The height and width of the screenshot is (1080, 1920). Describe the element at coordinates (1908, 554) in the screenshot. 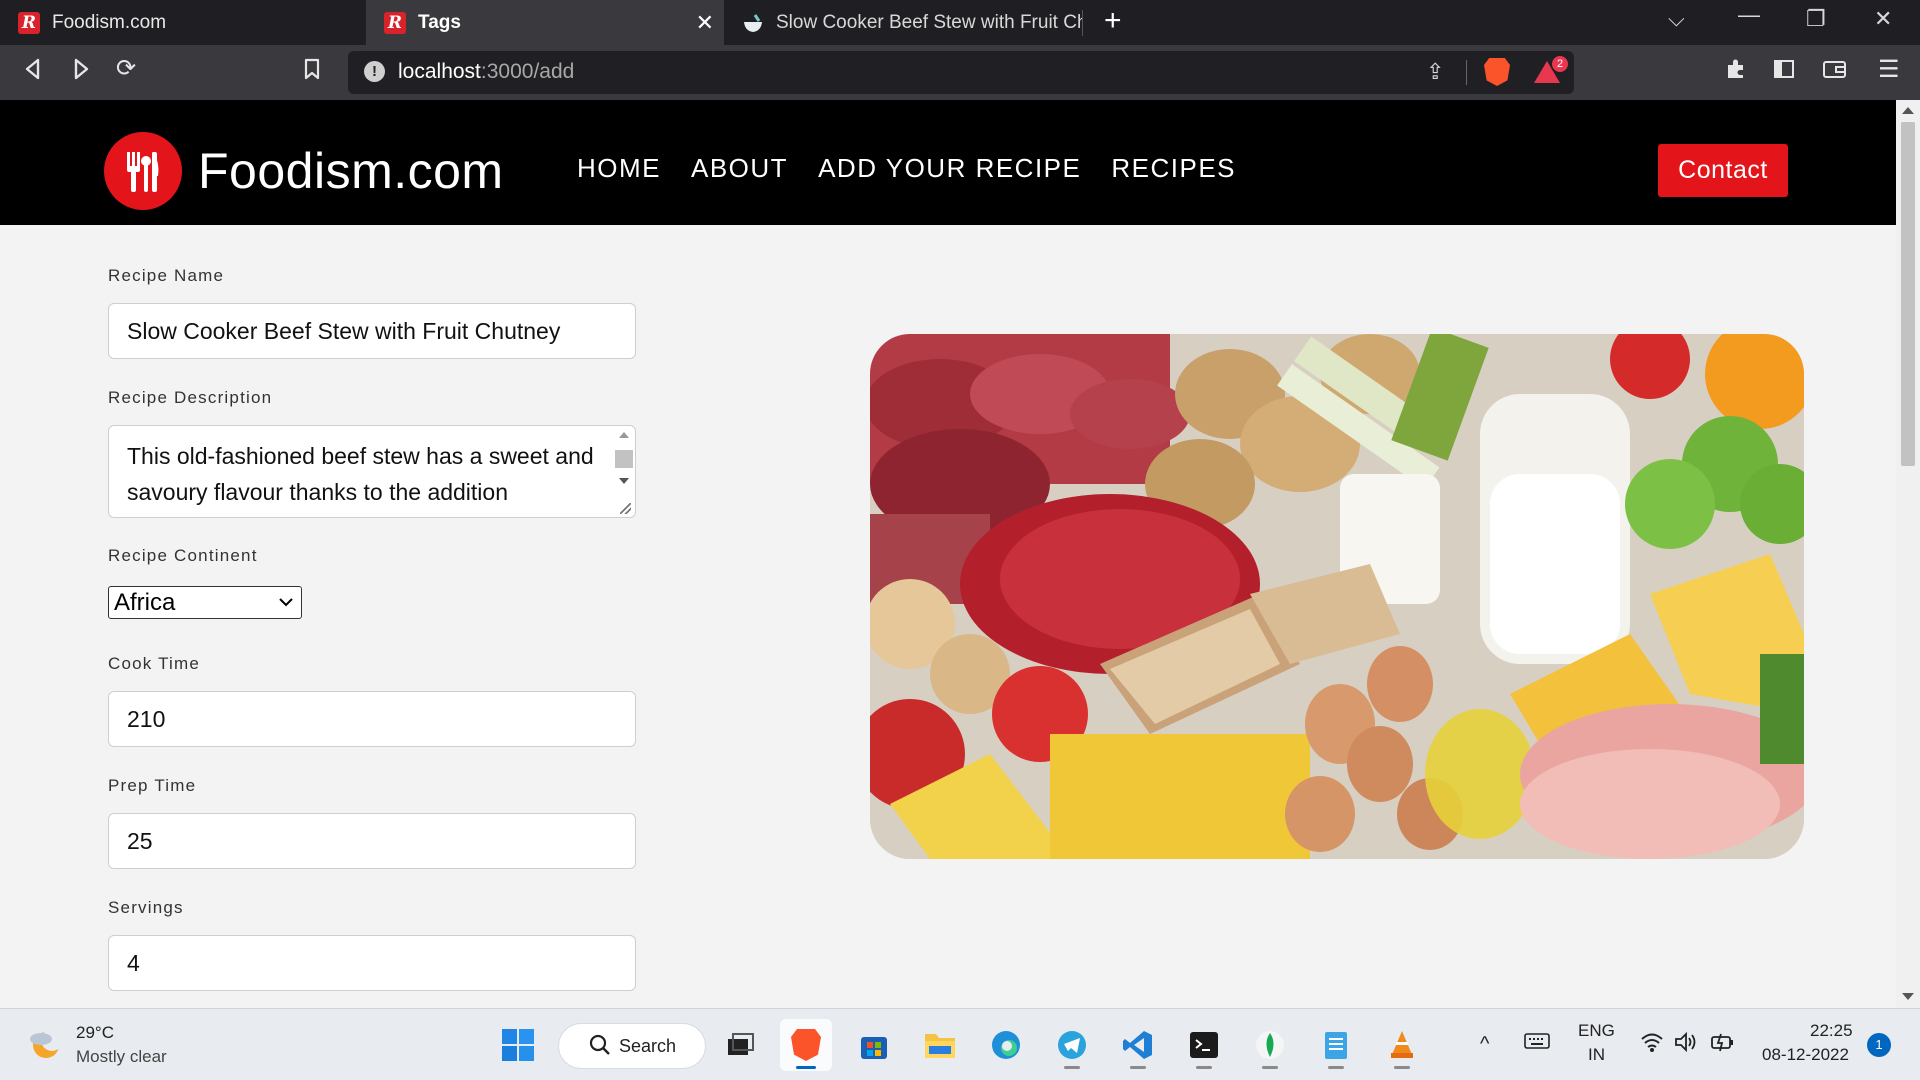

I see `page-scrollbar` at that location.